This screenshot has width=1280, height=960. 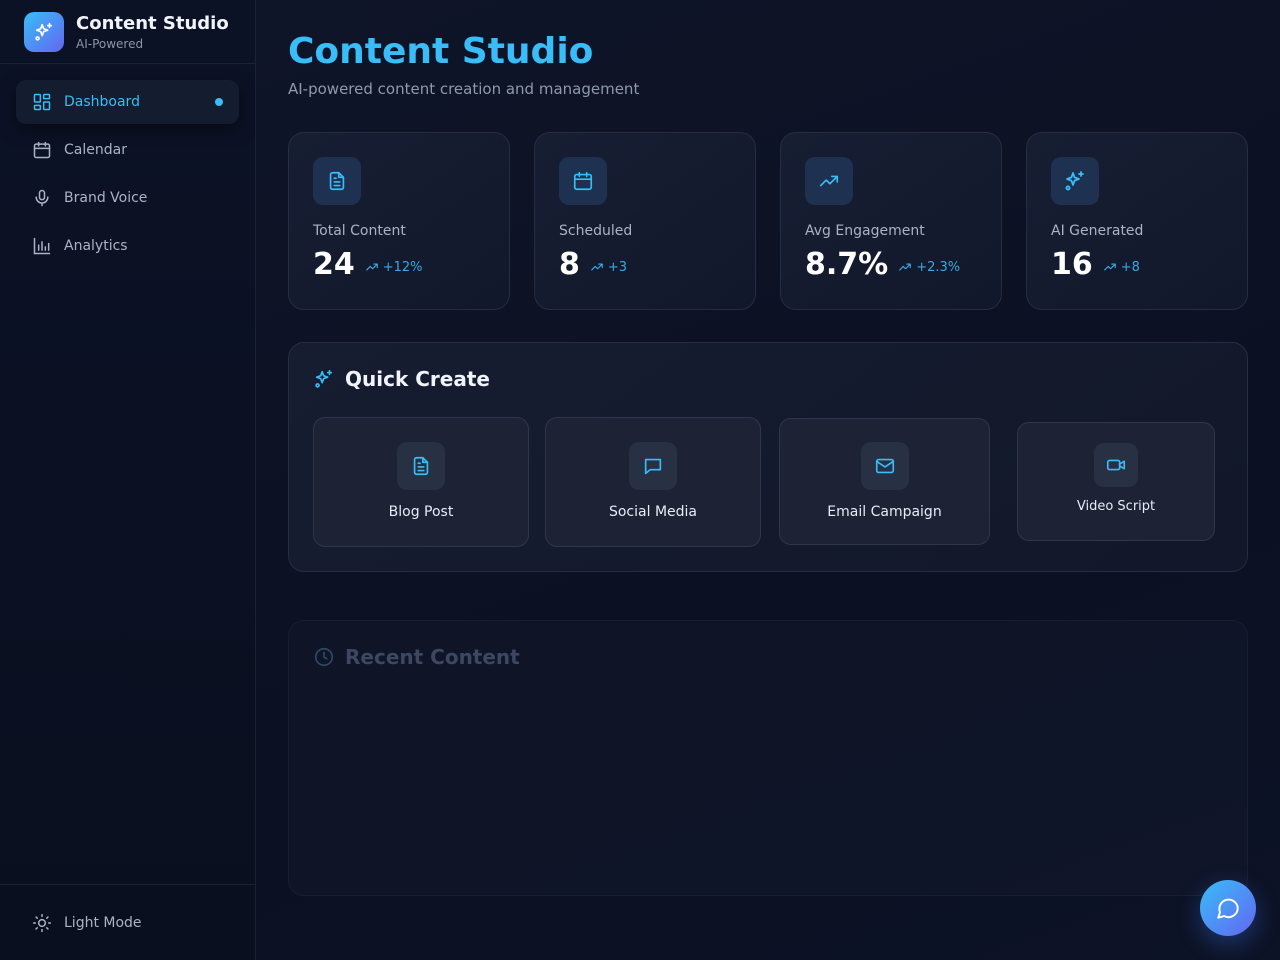 What do you see at coordinates (96, 246) in the screenshot?
I see `sidebar-item-label: Analytics` at bounding box center [96, 246].